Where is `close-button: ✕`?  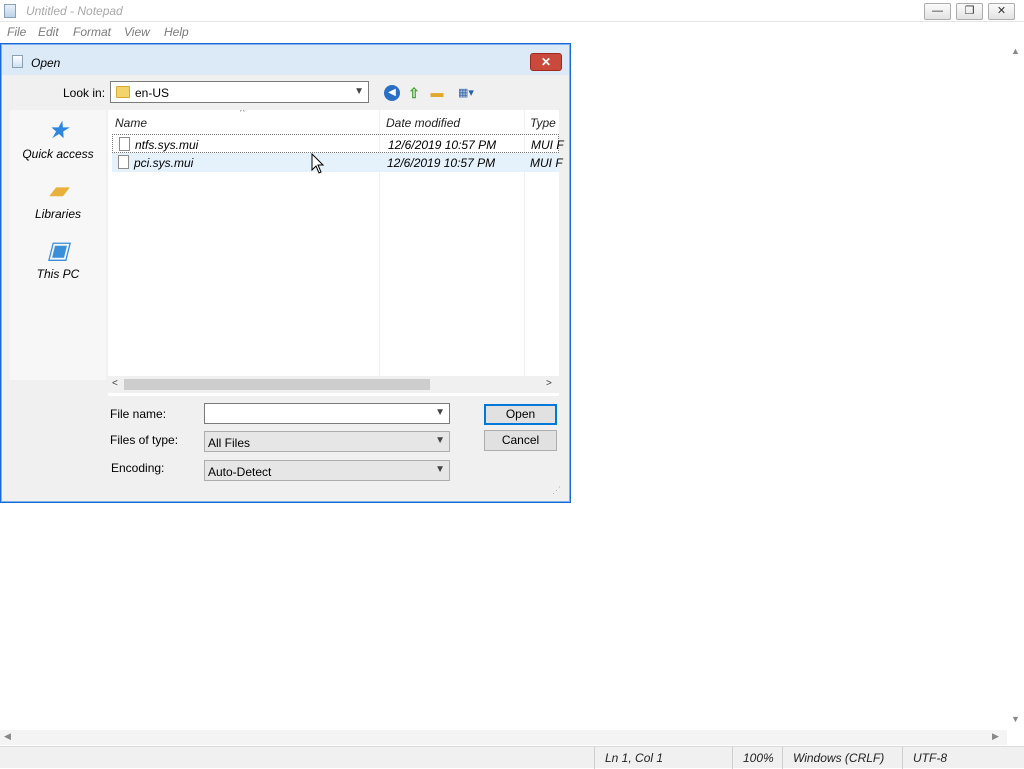 close-button: ✕ is located at coordinates (1001, 11).